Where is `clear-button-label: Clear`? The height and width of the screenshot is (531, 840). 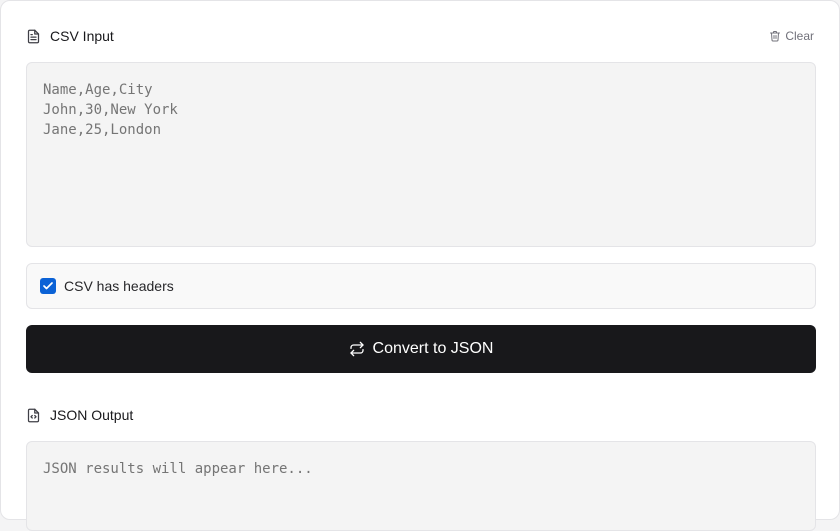
clear-button-label: Clear is located at coordinates (799, 36).